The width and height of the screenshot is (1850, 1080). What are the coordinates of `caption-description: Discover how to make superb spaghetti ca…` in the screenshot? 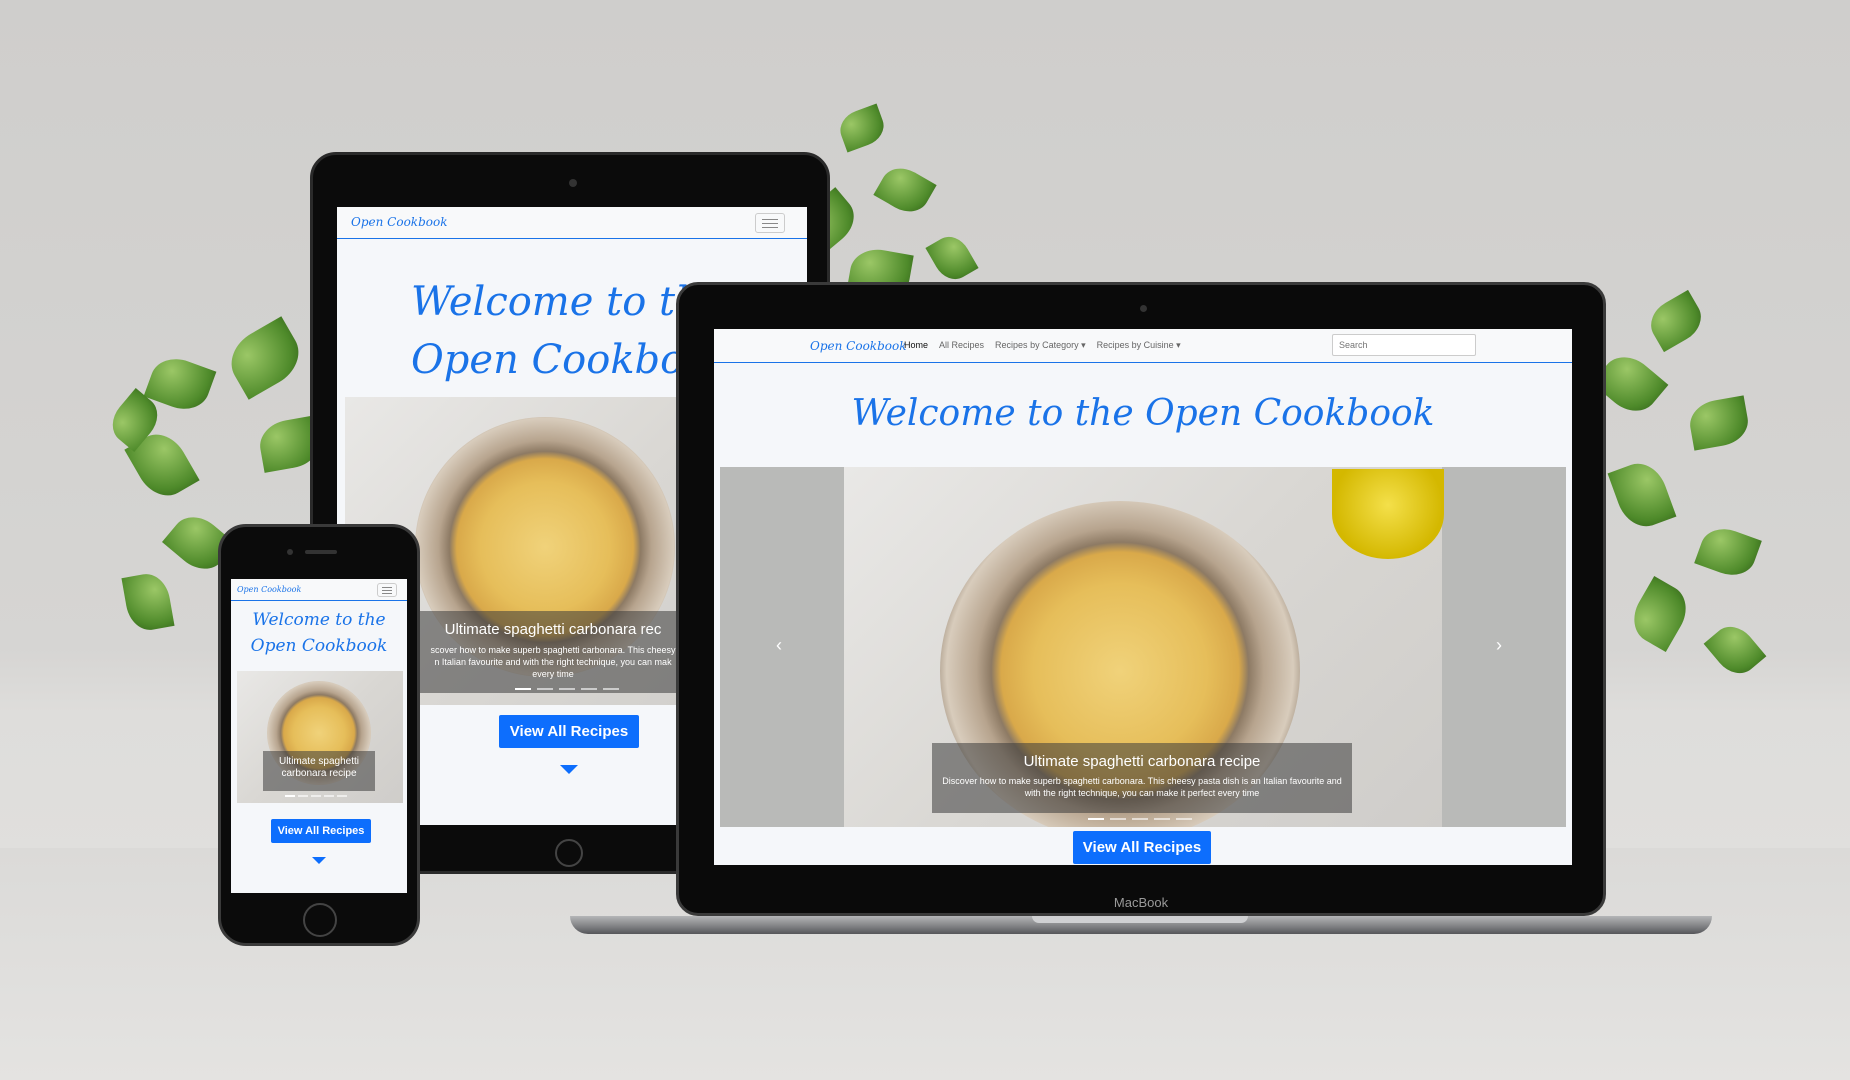 It's located at (1142, 787).